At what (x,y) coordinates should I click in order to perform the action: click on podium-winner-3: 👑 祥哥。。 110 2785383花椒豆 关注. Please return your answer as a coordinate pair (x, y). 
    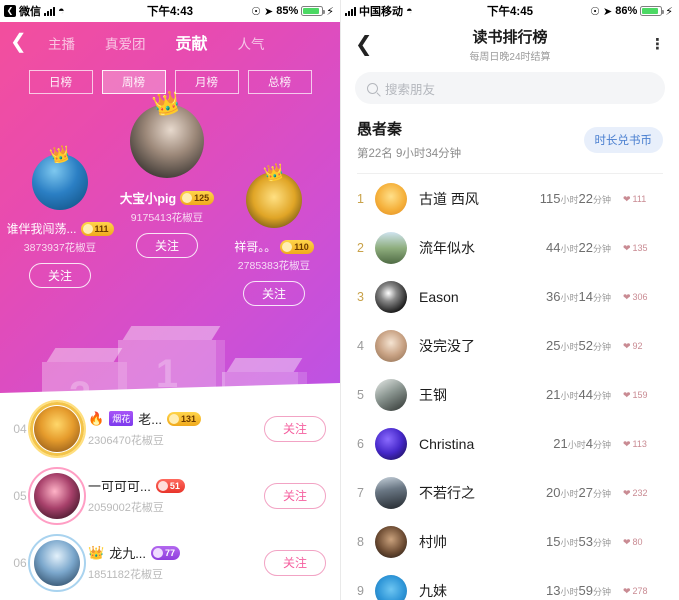
    Looking at the image, I should click on (274, 234).